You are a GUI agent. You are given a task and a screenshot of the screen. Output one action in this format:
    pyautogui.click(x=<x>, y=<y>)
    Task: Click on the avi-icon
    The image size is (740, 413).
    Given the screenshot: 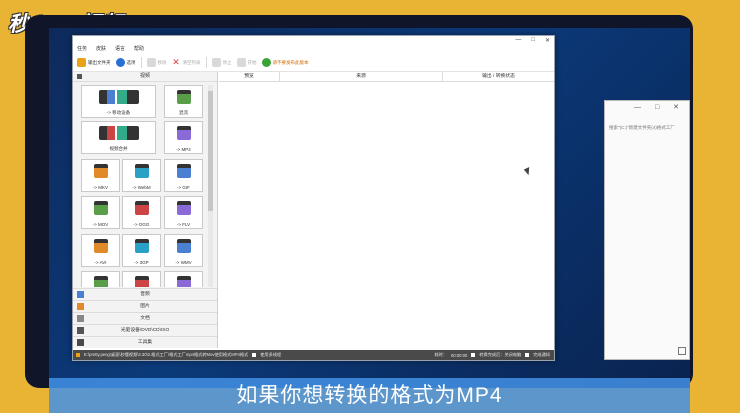 What is the action you would take?
    pyautogui.click(x=100, y=246)
    